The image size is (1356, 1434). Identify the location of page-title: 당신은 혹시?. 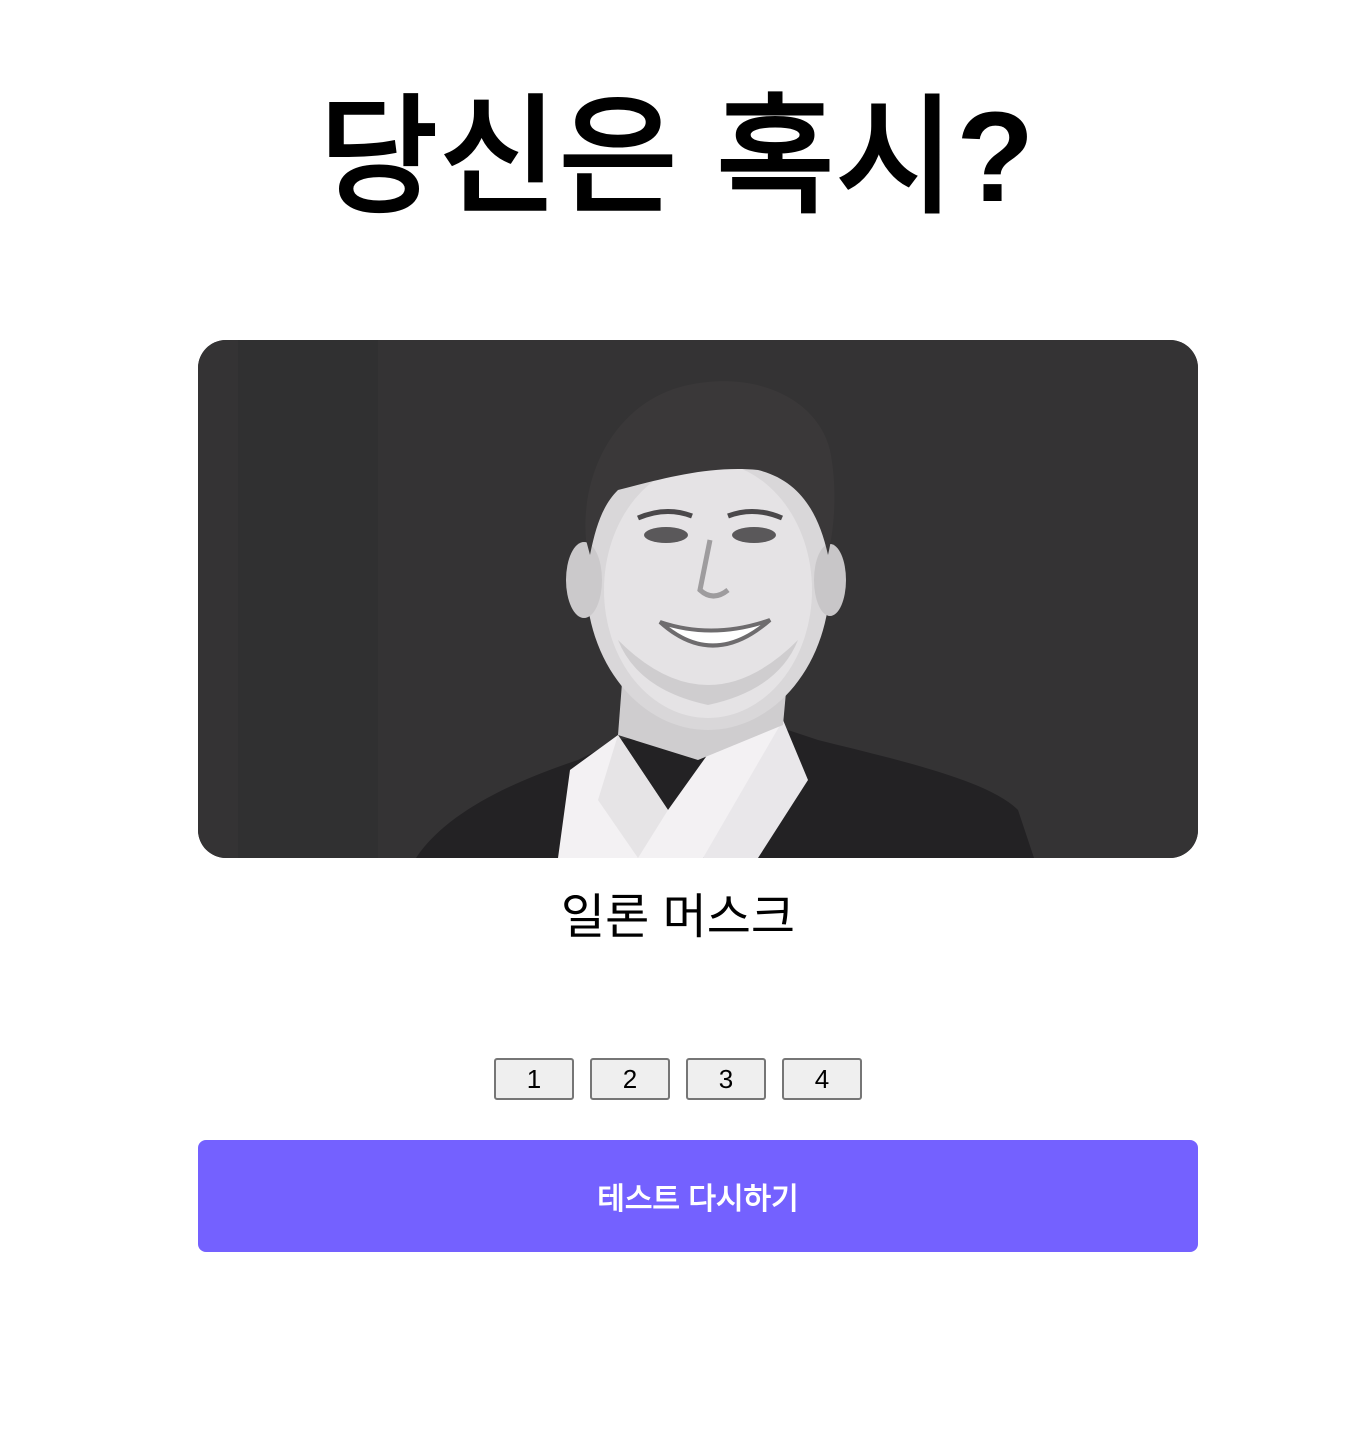
(678, 157).